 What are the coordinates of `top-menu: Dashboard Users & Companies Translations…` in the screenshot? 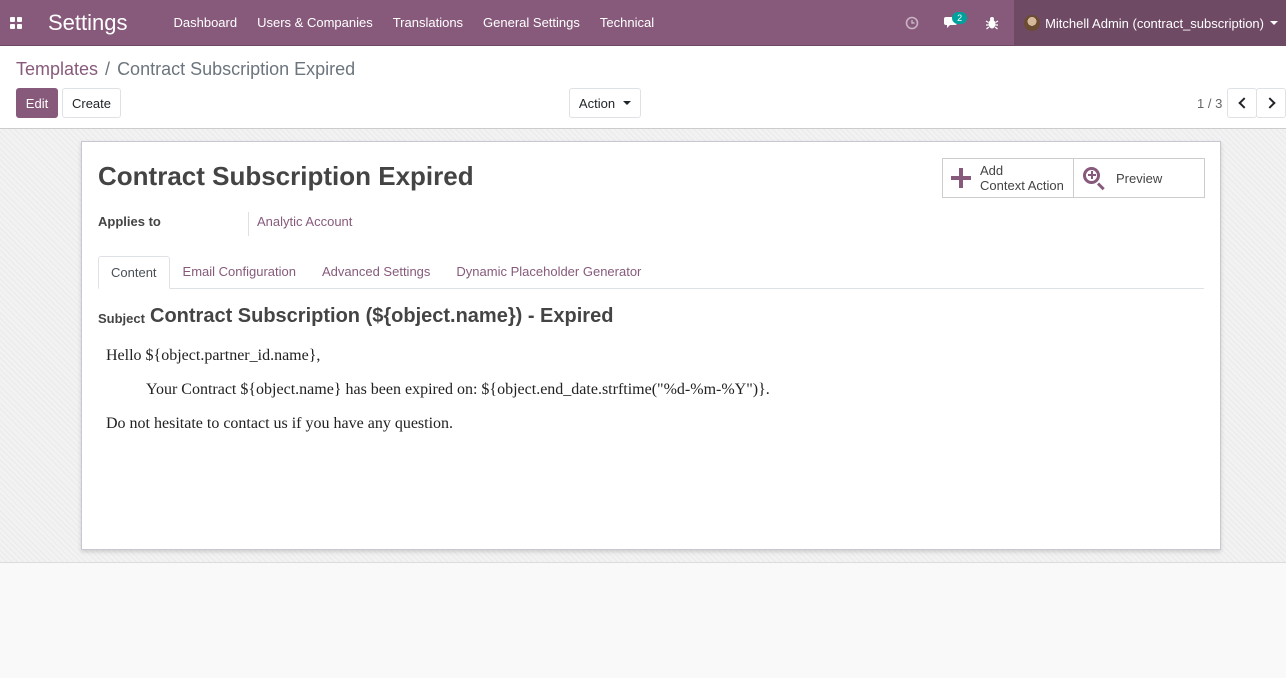 It's located at (414, 23).